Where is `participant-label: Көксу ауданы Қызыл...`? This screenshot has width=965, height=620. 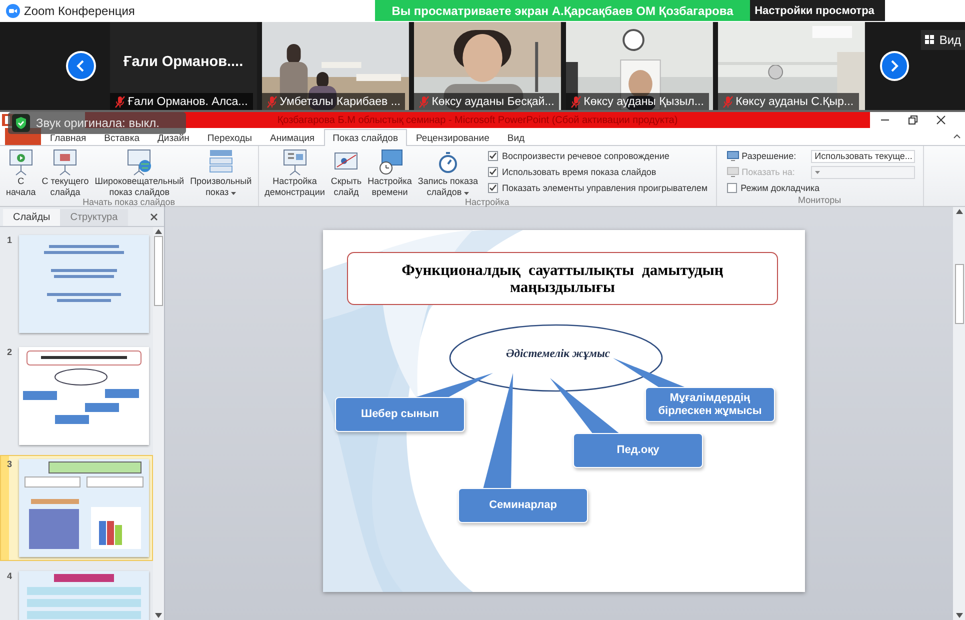
participant-label: Көксу ауданы Қызыл... is located at coordinates (644, 102).